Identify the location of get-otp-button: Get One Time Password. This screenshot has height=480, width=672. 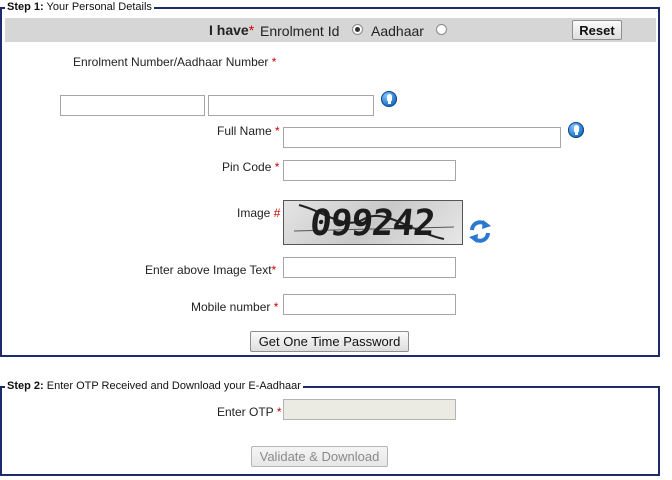
(329, 341).